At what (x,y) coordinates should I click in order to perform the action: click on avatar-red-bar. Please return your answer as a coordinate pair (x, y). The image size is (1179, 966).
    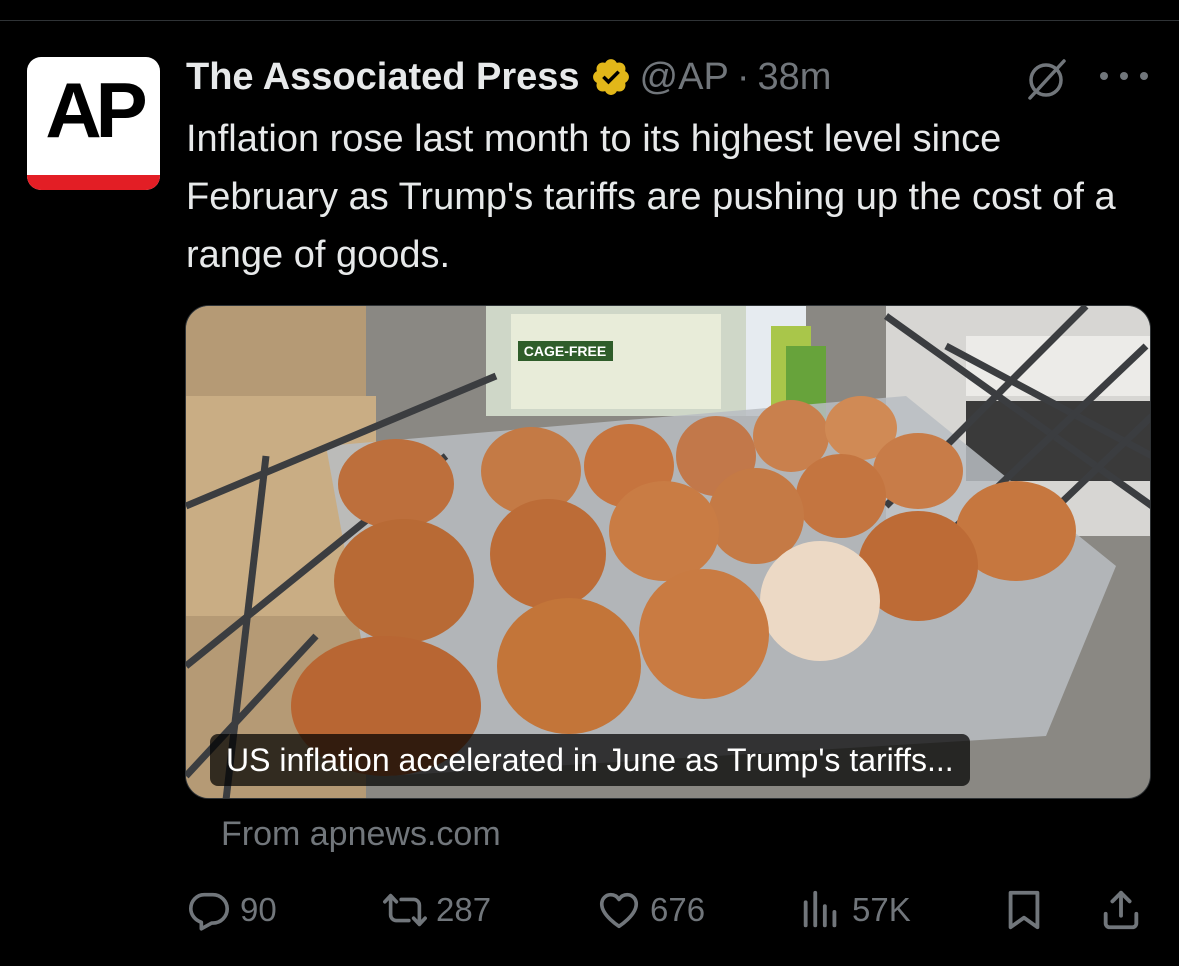
    Looking at the image, I should click on (93, 182).